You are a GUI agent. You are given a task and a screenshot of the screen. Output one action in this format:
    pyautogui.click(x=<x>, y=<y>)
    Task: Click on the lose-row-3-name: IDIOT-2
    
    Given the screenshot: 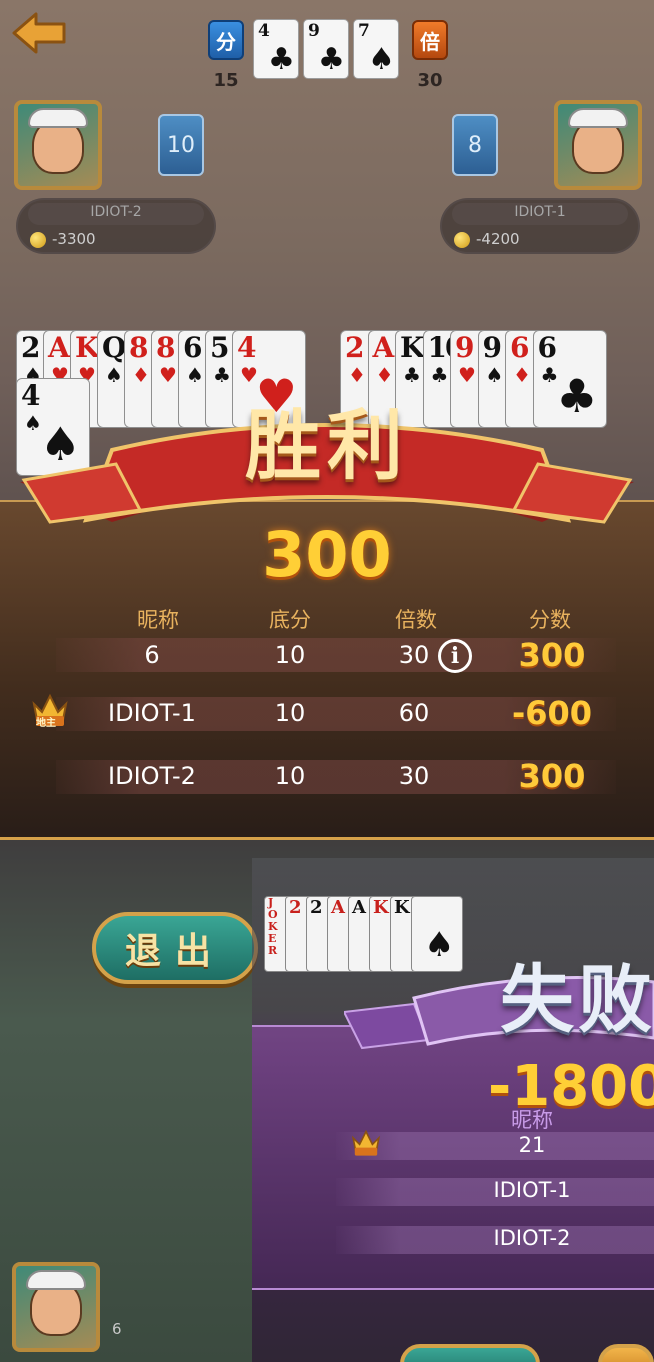 What is the action you would take?
    pyautogui.click(x=532, y=1238)
    